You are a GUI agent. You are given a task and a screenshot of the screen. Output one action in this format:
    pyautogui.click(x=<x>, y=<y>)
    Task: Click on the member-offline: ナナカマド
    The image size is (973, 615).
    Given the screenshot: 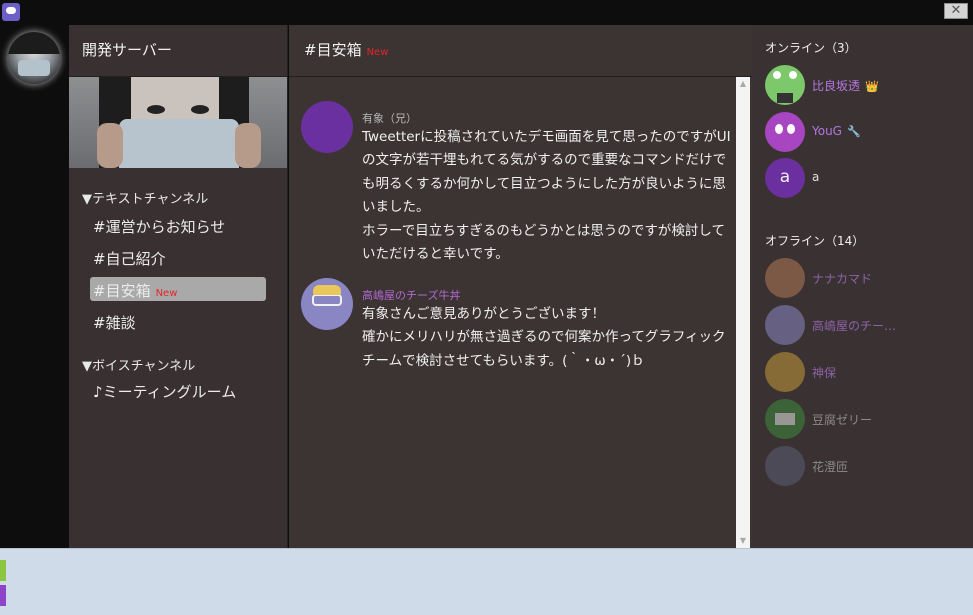 What is the action you would take?
    pyautogui.click(x=865, y=278)
    